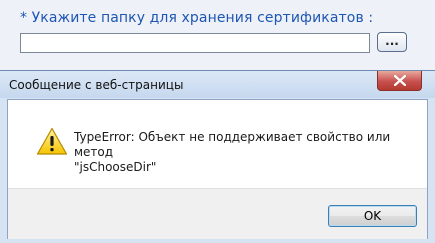  Describe the element at coordinates (195, 43) in the screenshot. I see `folder-input` at that location.